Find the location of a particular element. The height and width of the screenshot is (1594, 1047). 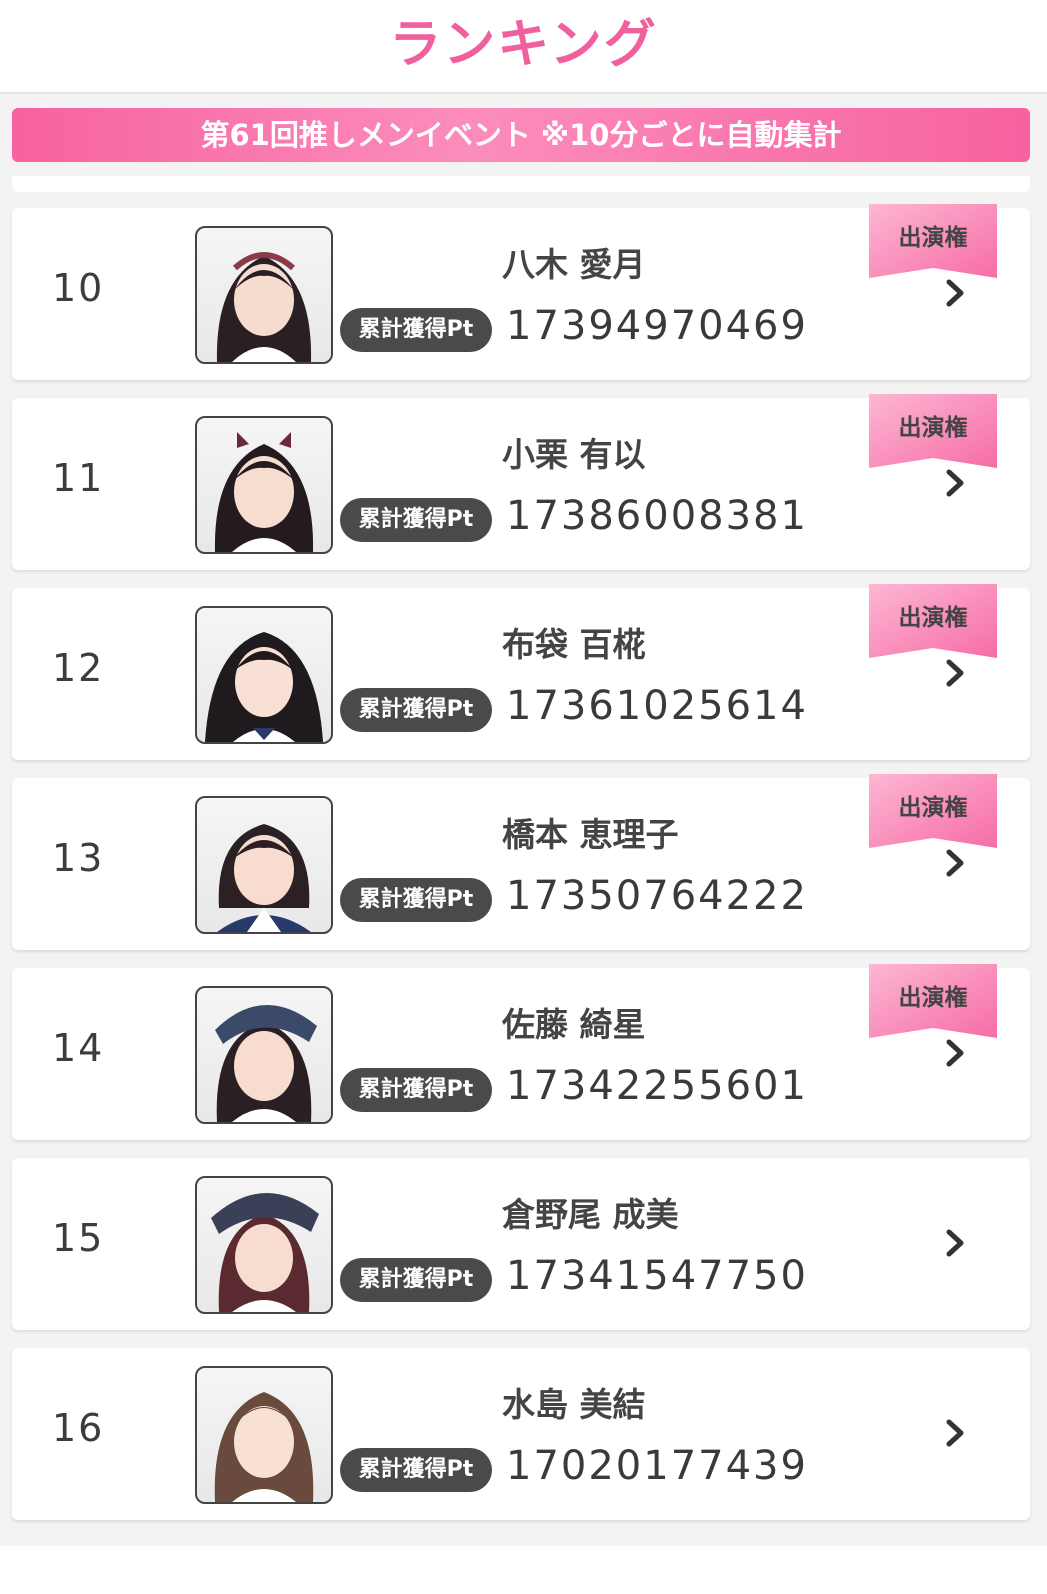

member-name: 小栗 有以 is located at coordinates (574, 454).